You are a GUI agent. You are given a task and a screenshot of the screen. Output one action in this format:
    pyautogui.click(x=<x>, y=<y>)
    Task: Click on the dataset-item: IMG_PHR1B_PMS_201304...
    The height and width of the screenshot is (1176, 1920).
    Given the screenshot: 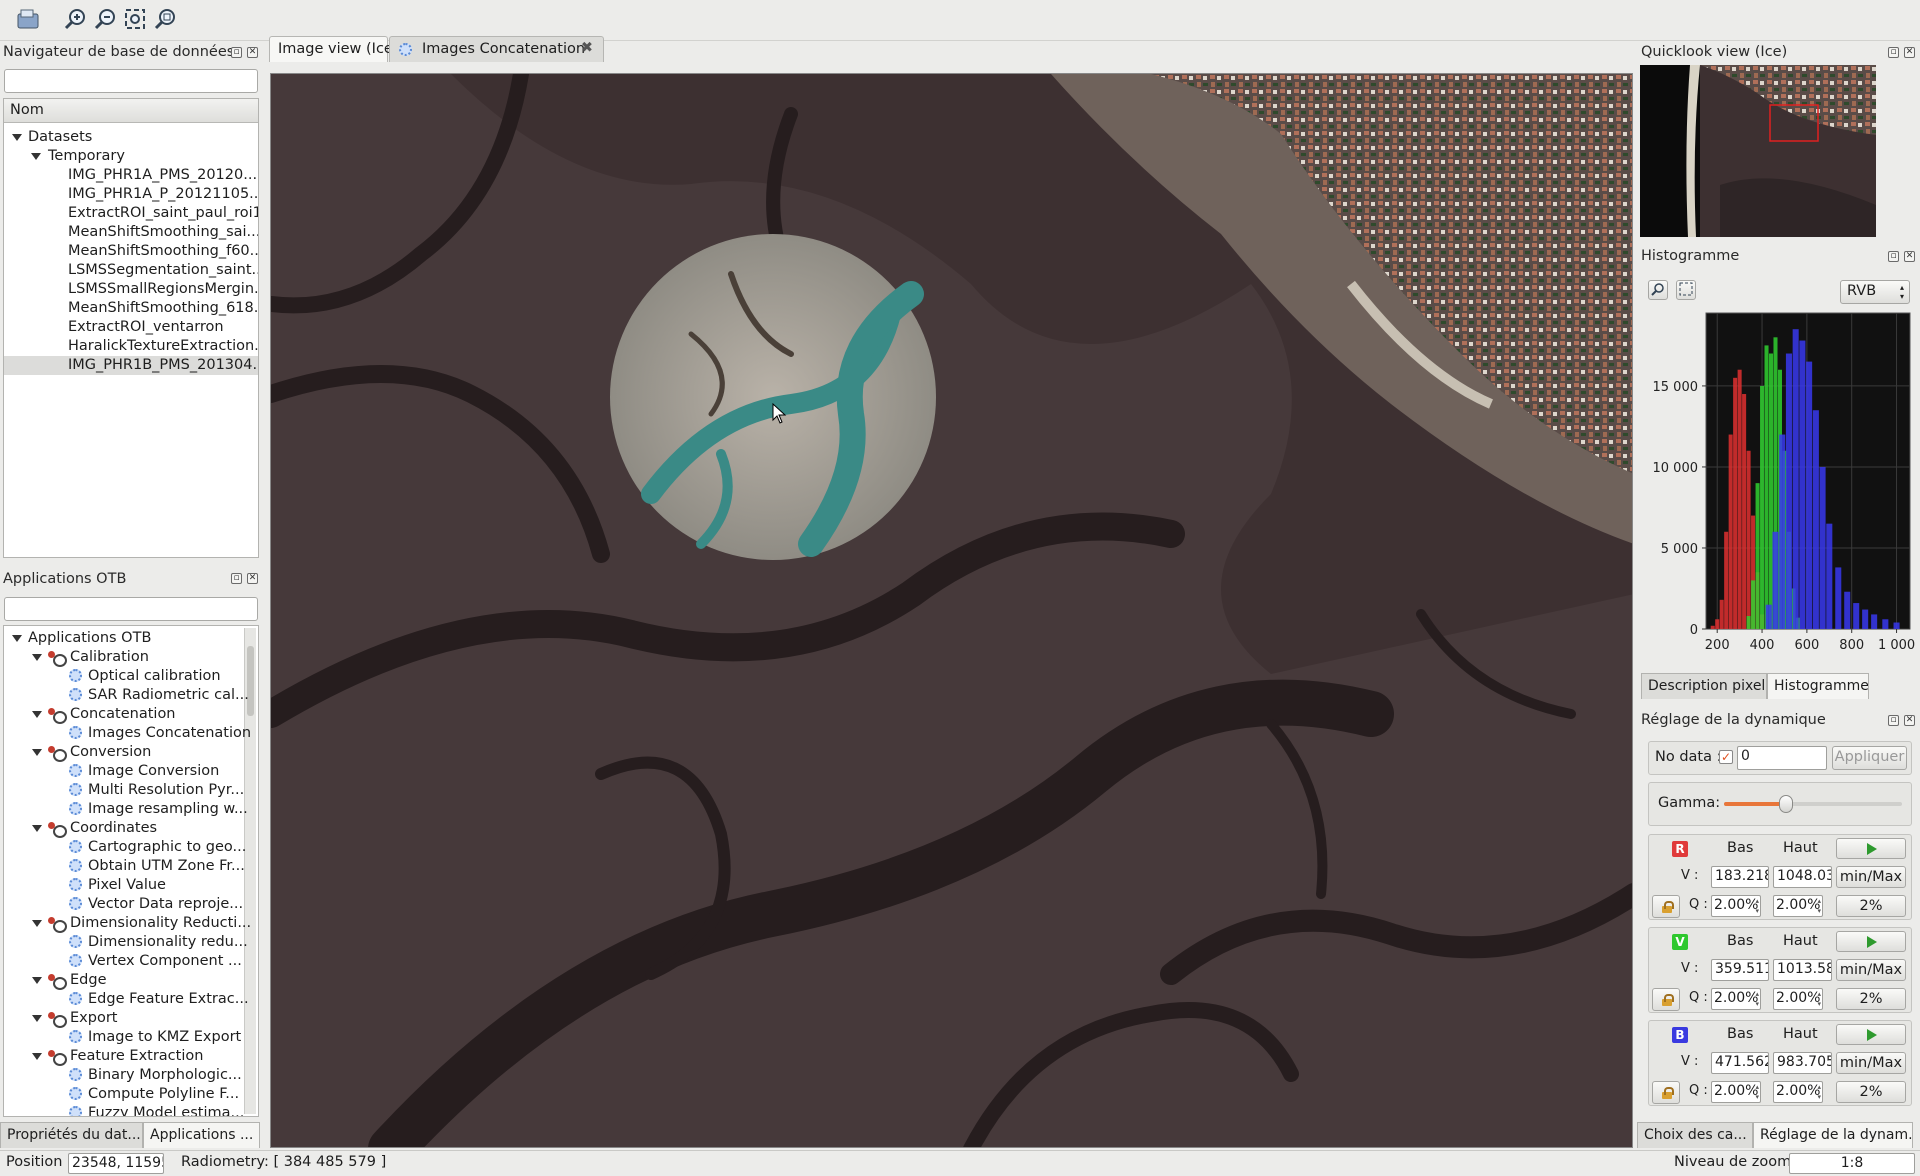 What is the action you would take?
    pyautogui.click(x=131, y=365)
    